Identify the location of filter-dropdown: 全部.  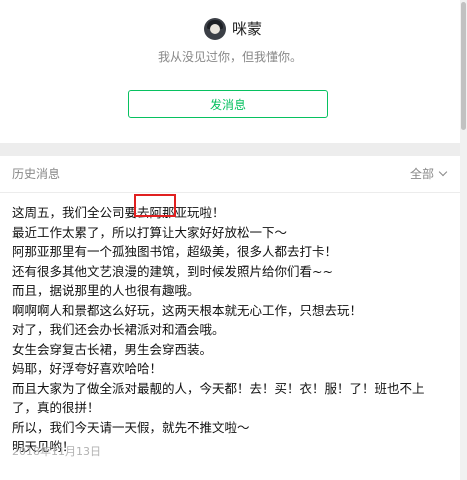
(428, 174).